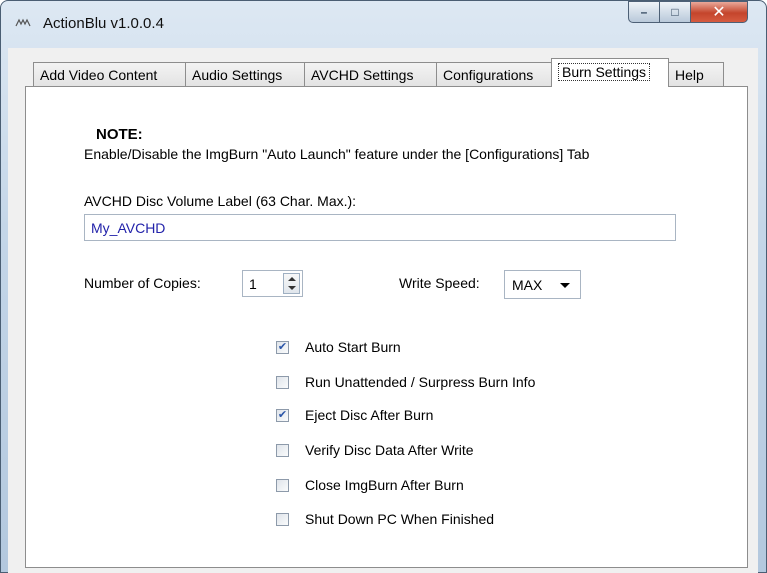 The height and width of the screenshot is (573, 767). Describe the element at coordinates (439, 283) in the screenshot. I see `write-speed-label: Write Speed:` at that location.